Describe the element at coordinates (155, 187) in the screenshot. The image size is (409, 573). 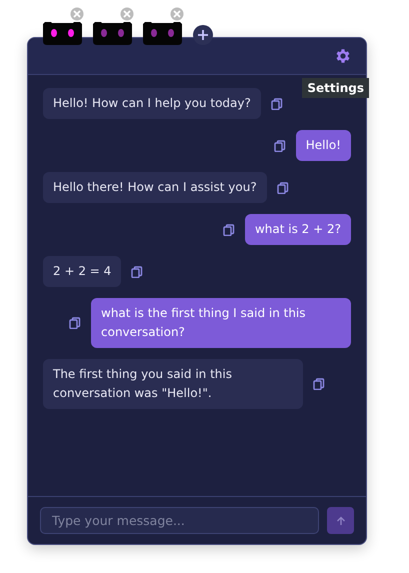
I see `assistant-message: Hello there! How can I assist you?` at that location.